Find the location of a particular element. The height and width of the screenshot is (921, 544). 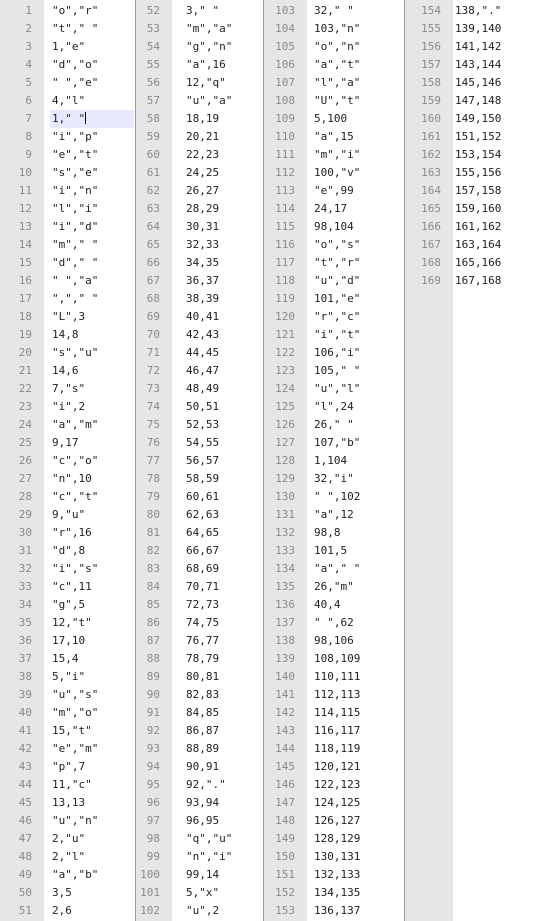

code-line: 69 40,41 is located at coordinates (199, 317).